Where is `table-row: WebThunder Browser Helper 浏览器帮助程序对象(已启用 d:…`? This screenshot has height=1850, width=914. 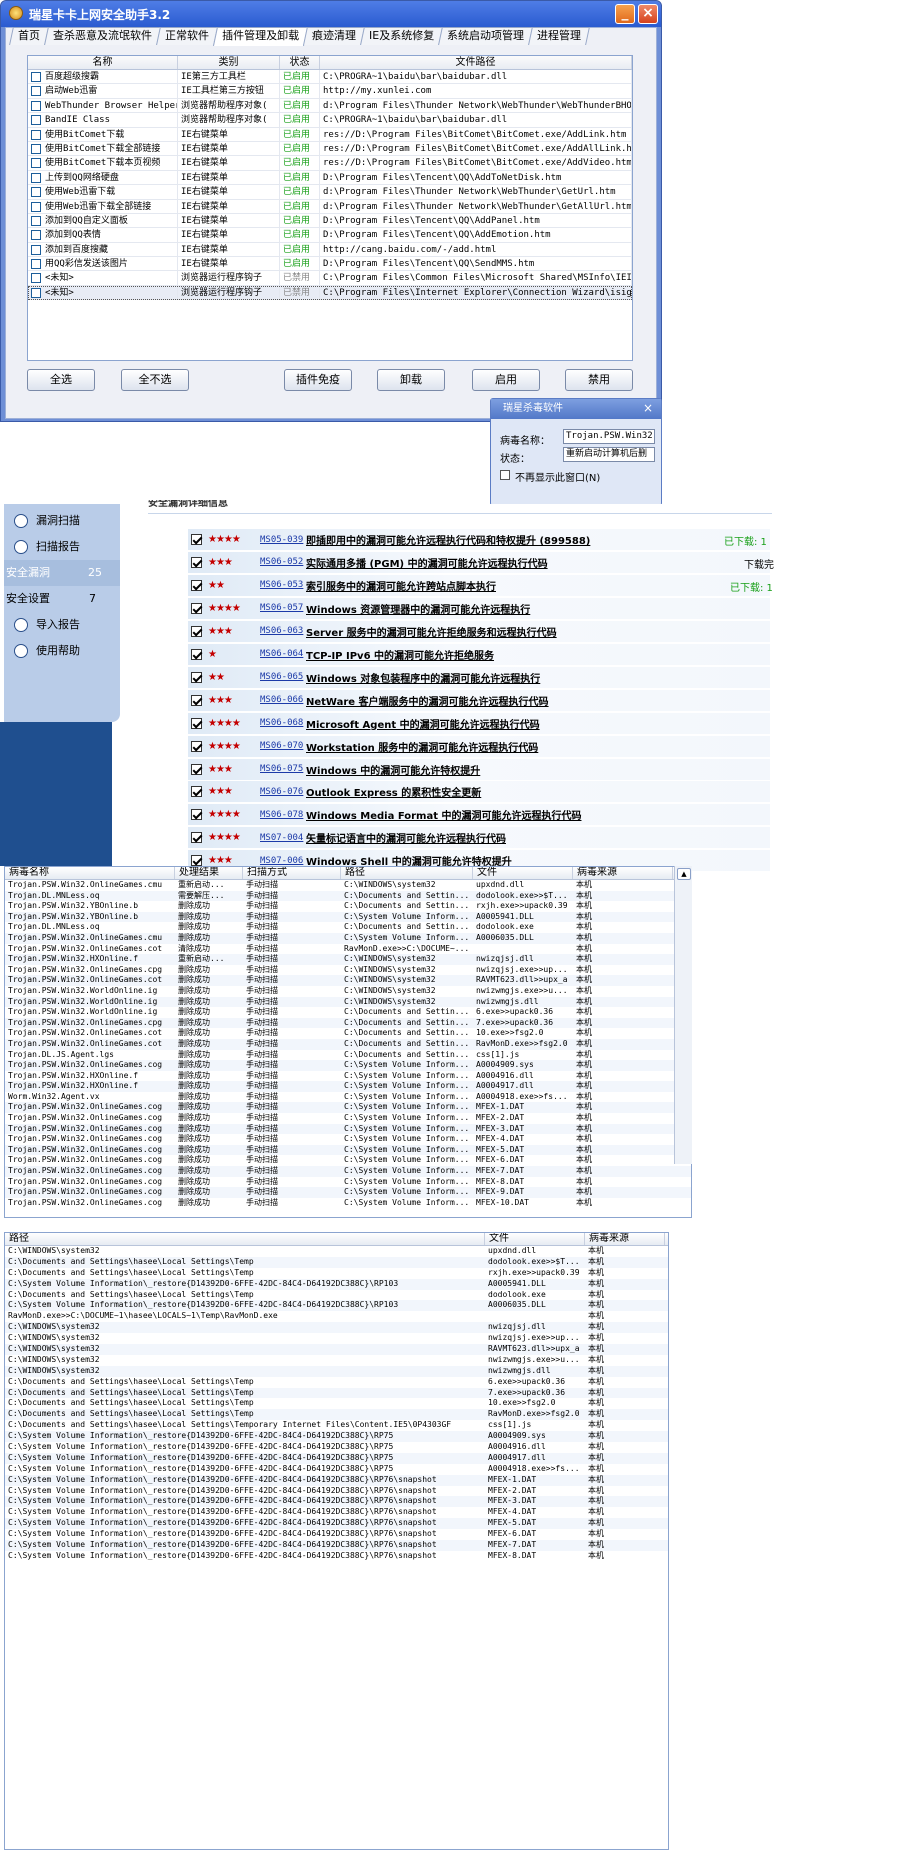 table-row: WebThunder Browser Helper 浏览器帮助程序对象(已启用 d:… is located at coordinates (330, 106).